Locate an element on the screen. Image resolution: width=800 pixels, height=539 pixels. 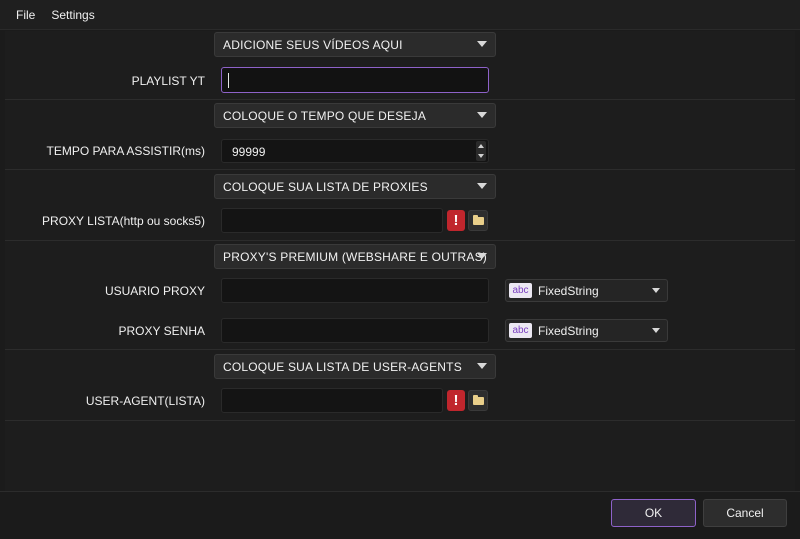
menu-bar: File Settings is located at coordinates (400, 15).